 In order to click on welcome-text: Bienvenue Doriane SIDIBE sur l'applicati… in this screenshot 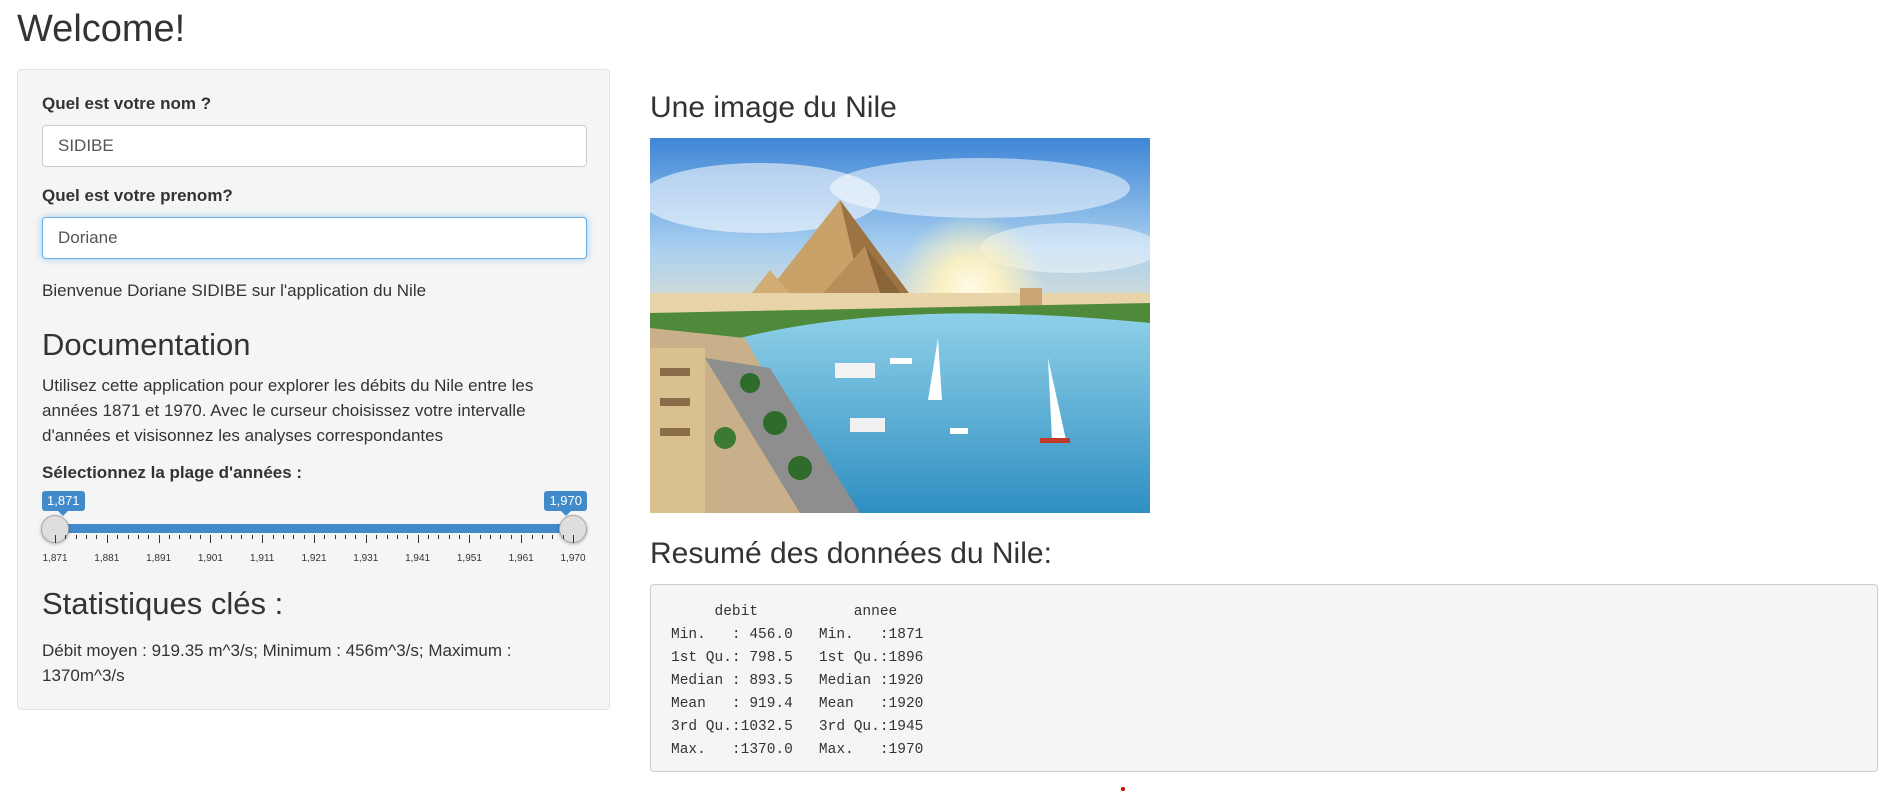, I will do `click(234, 290)`.